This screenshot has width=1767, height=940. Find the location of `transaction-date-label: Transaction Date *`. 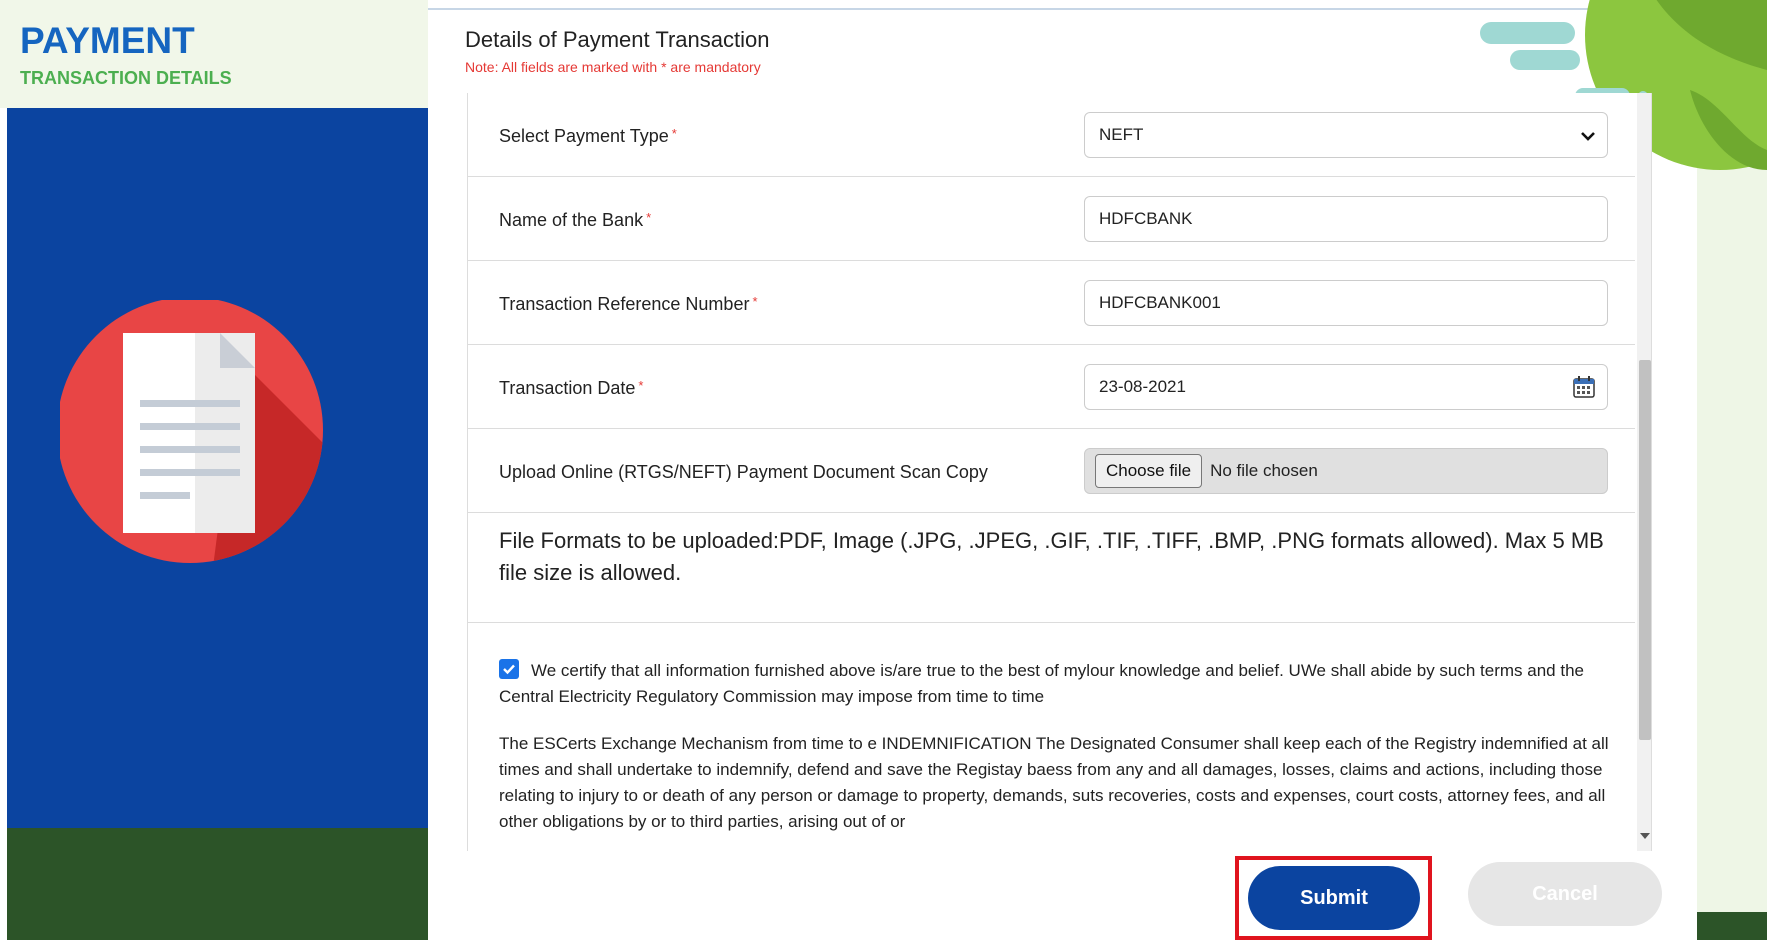

transaction-date-label: Transaction Date * is located at coordinates (571, 388).